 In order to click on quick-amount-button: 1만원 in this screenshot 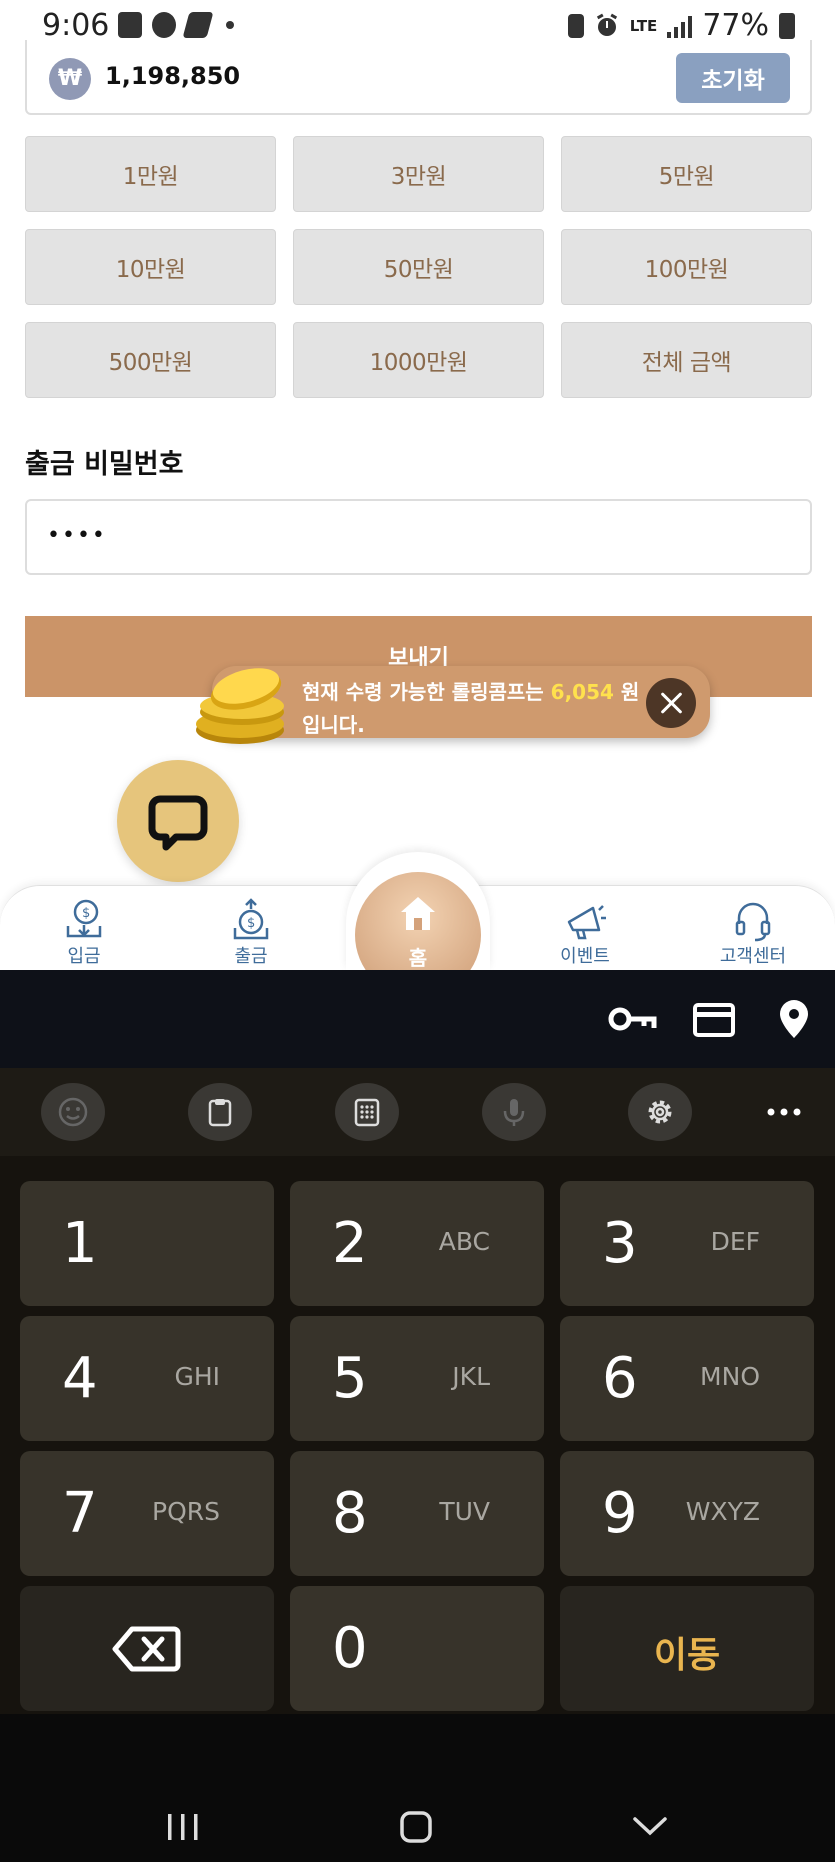, I will do `click(150, 174)`.